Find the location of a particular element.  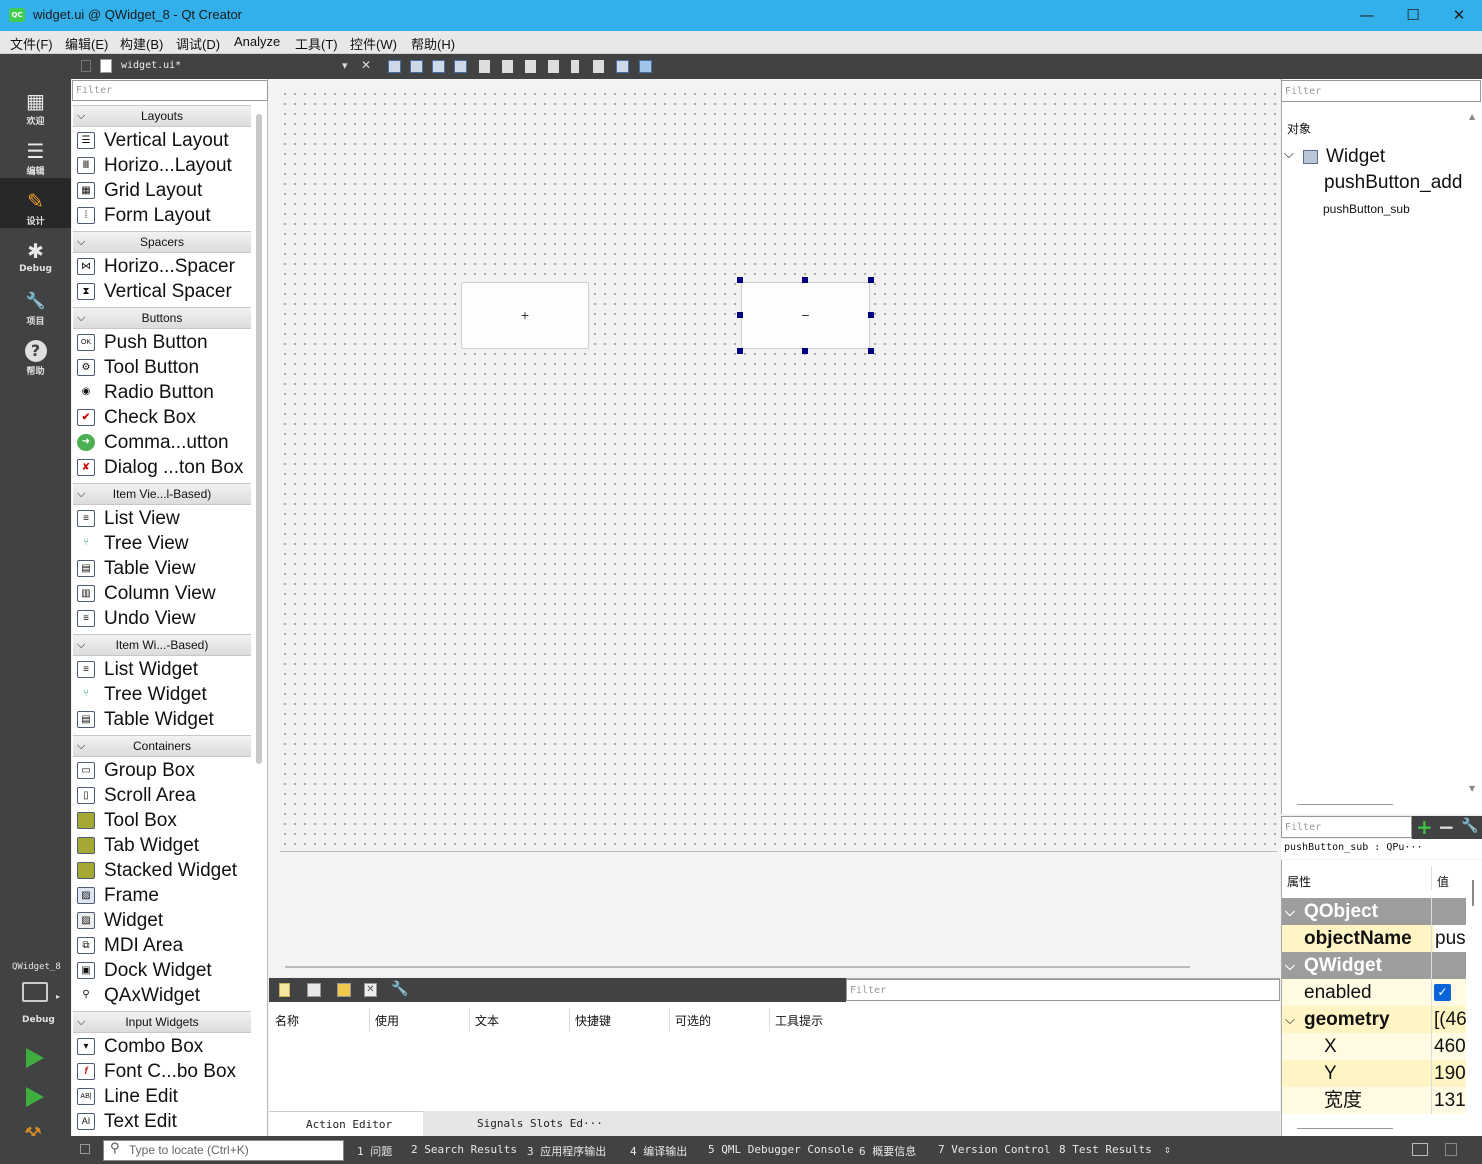

mode-projects: 🔧 项目 is located at coordinates (35, 309).